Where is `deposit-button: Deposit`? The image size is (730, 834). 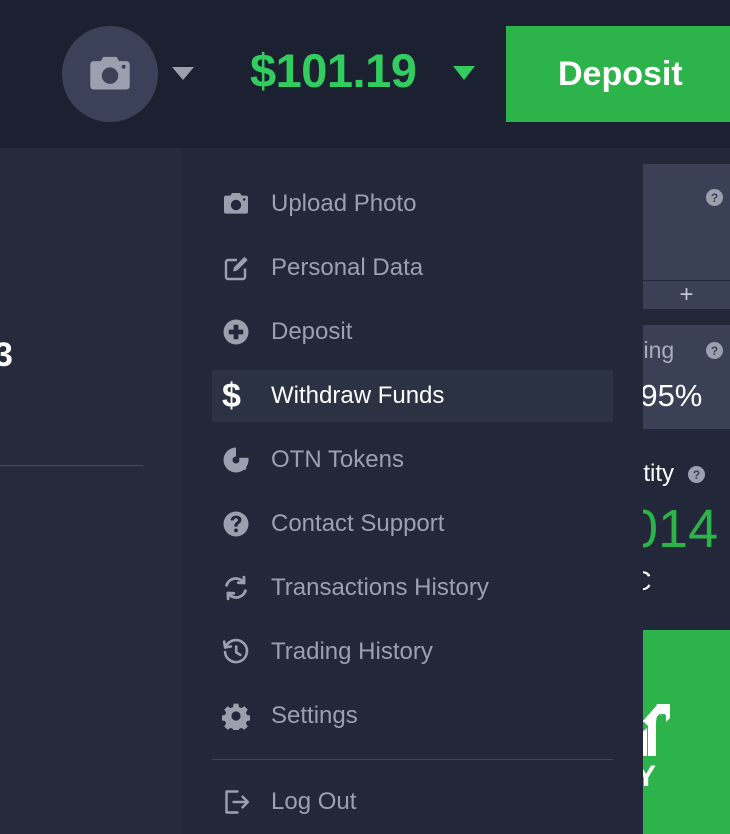
deposit-button: Deposit is located at coordinates (618, 74).